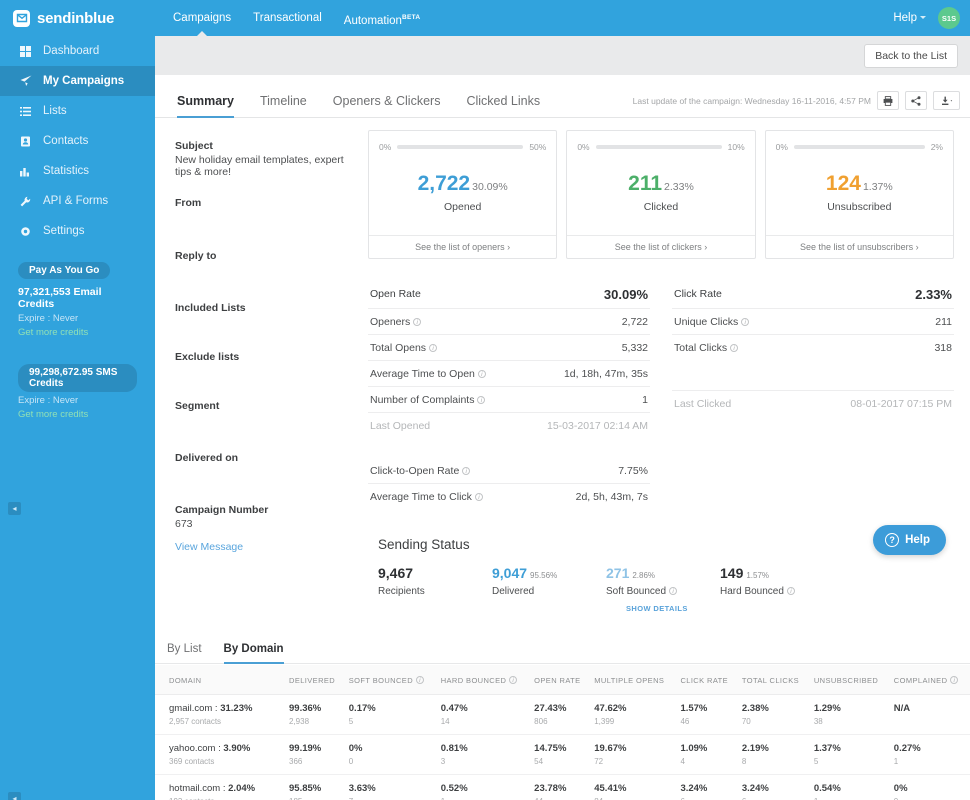 This screenshot has height=800, width=970. Describe the element at coordinates (77, 111) in the screenshot. I see `sidebar-item-lists: Lists` at that location.